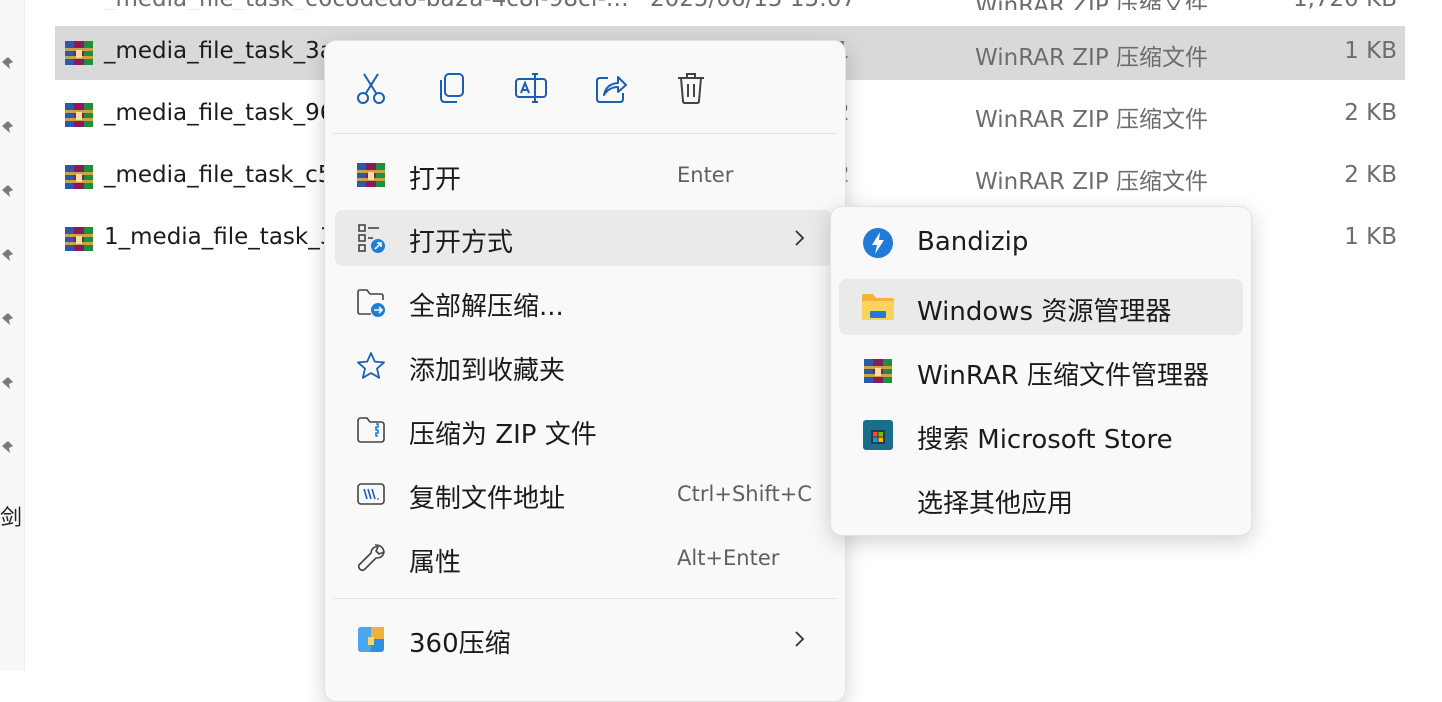  I want to click on menu-item-label: 属性, so click(435, 563).